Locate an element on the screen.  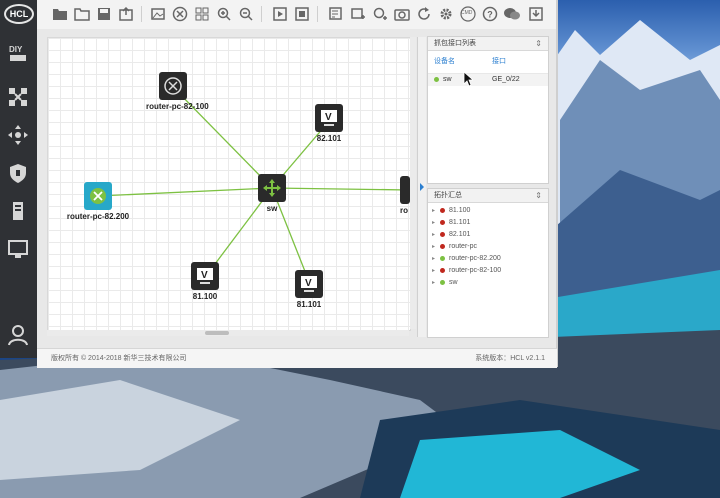
node-router-pc-82-100: router-pc-82-100 is located at coordinates (177, 91).